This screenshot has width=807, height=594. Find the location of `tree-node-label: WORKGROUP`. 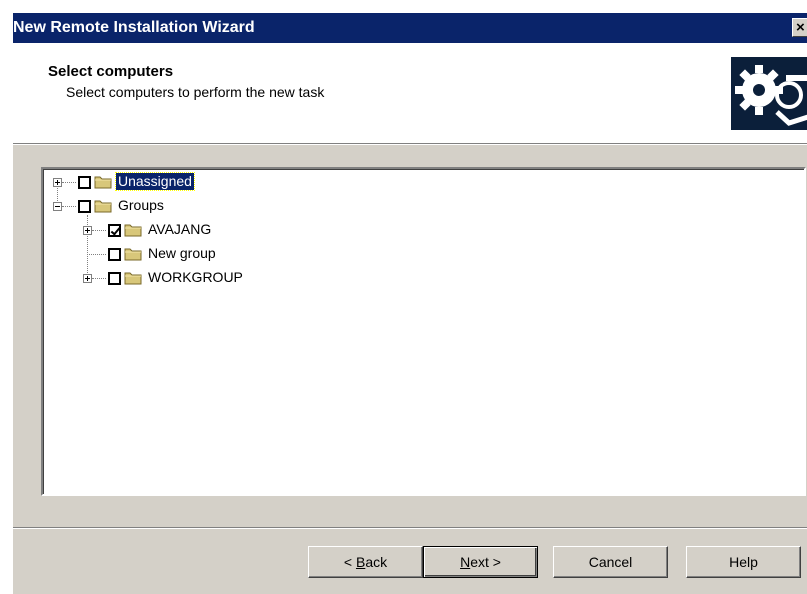

tree-node-label: WORKGROUP is located at coordinates (195, 277).